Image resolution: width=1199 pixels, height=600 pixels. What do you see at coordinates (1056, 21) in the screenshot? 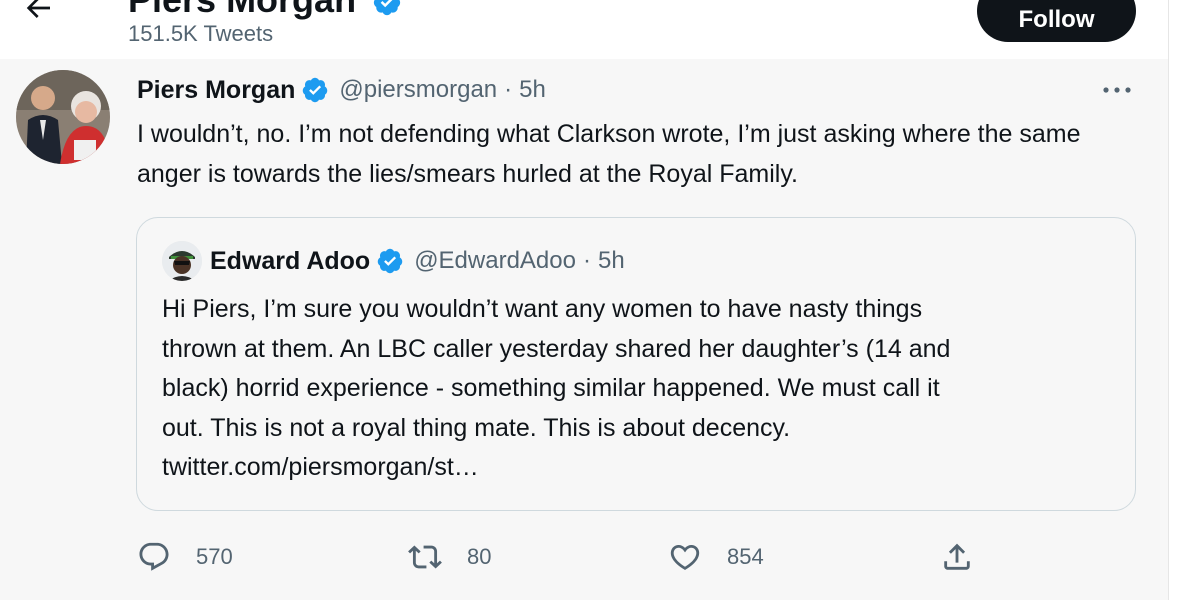
I see `follow-button: Follow` at bounding box center [1056, 21].